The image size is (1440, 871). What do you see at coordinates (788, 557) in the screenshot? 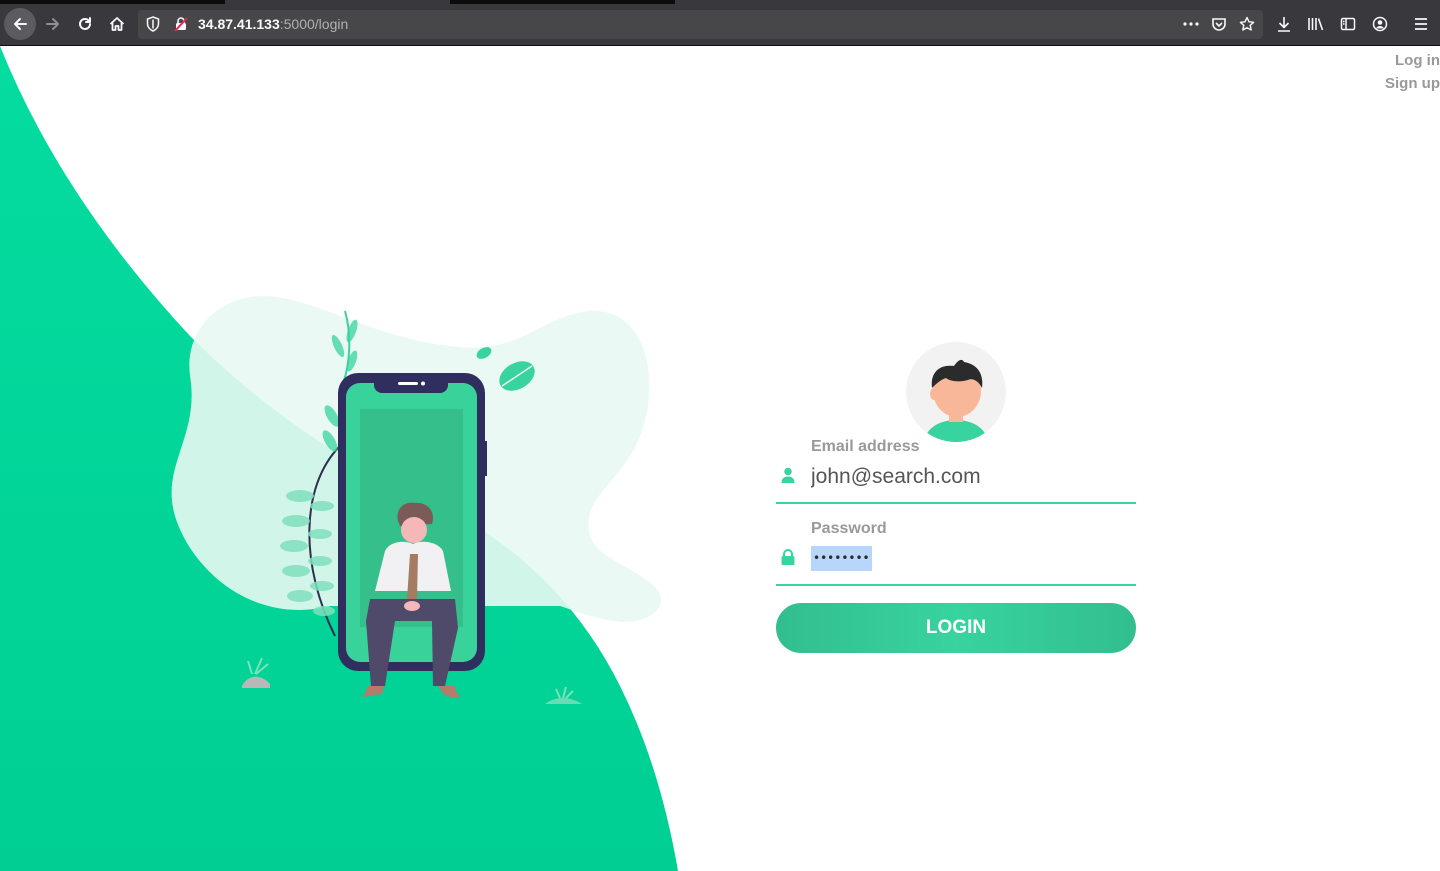
I see `lock-icon` at bounding box center [788, 557].